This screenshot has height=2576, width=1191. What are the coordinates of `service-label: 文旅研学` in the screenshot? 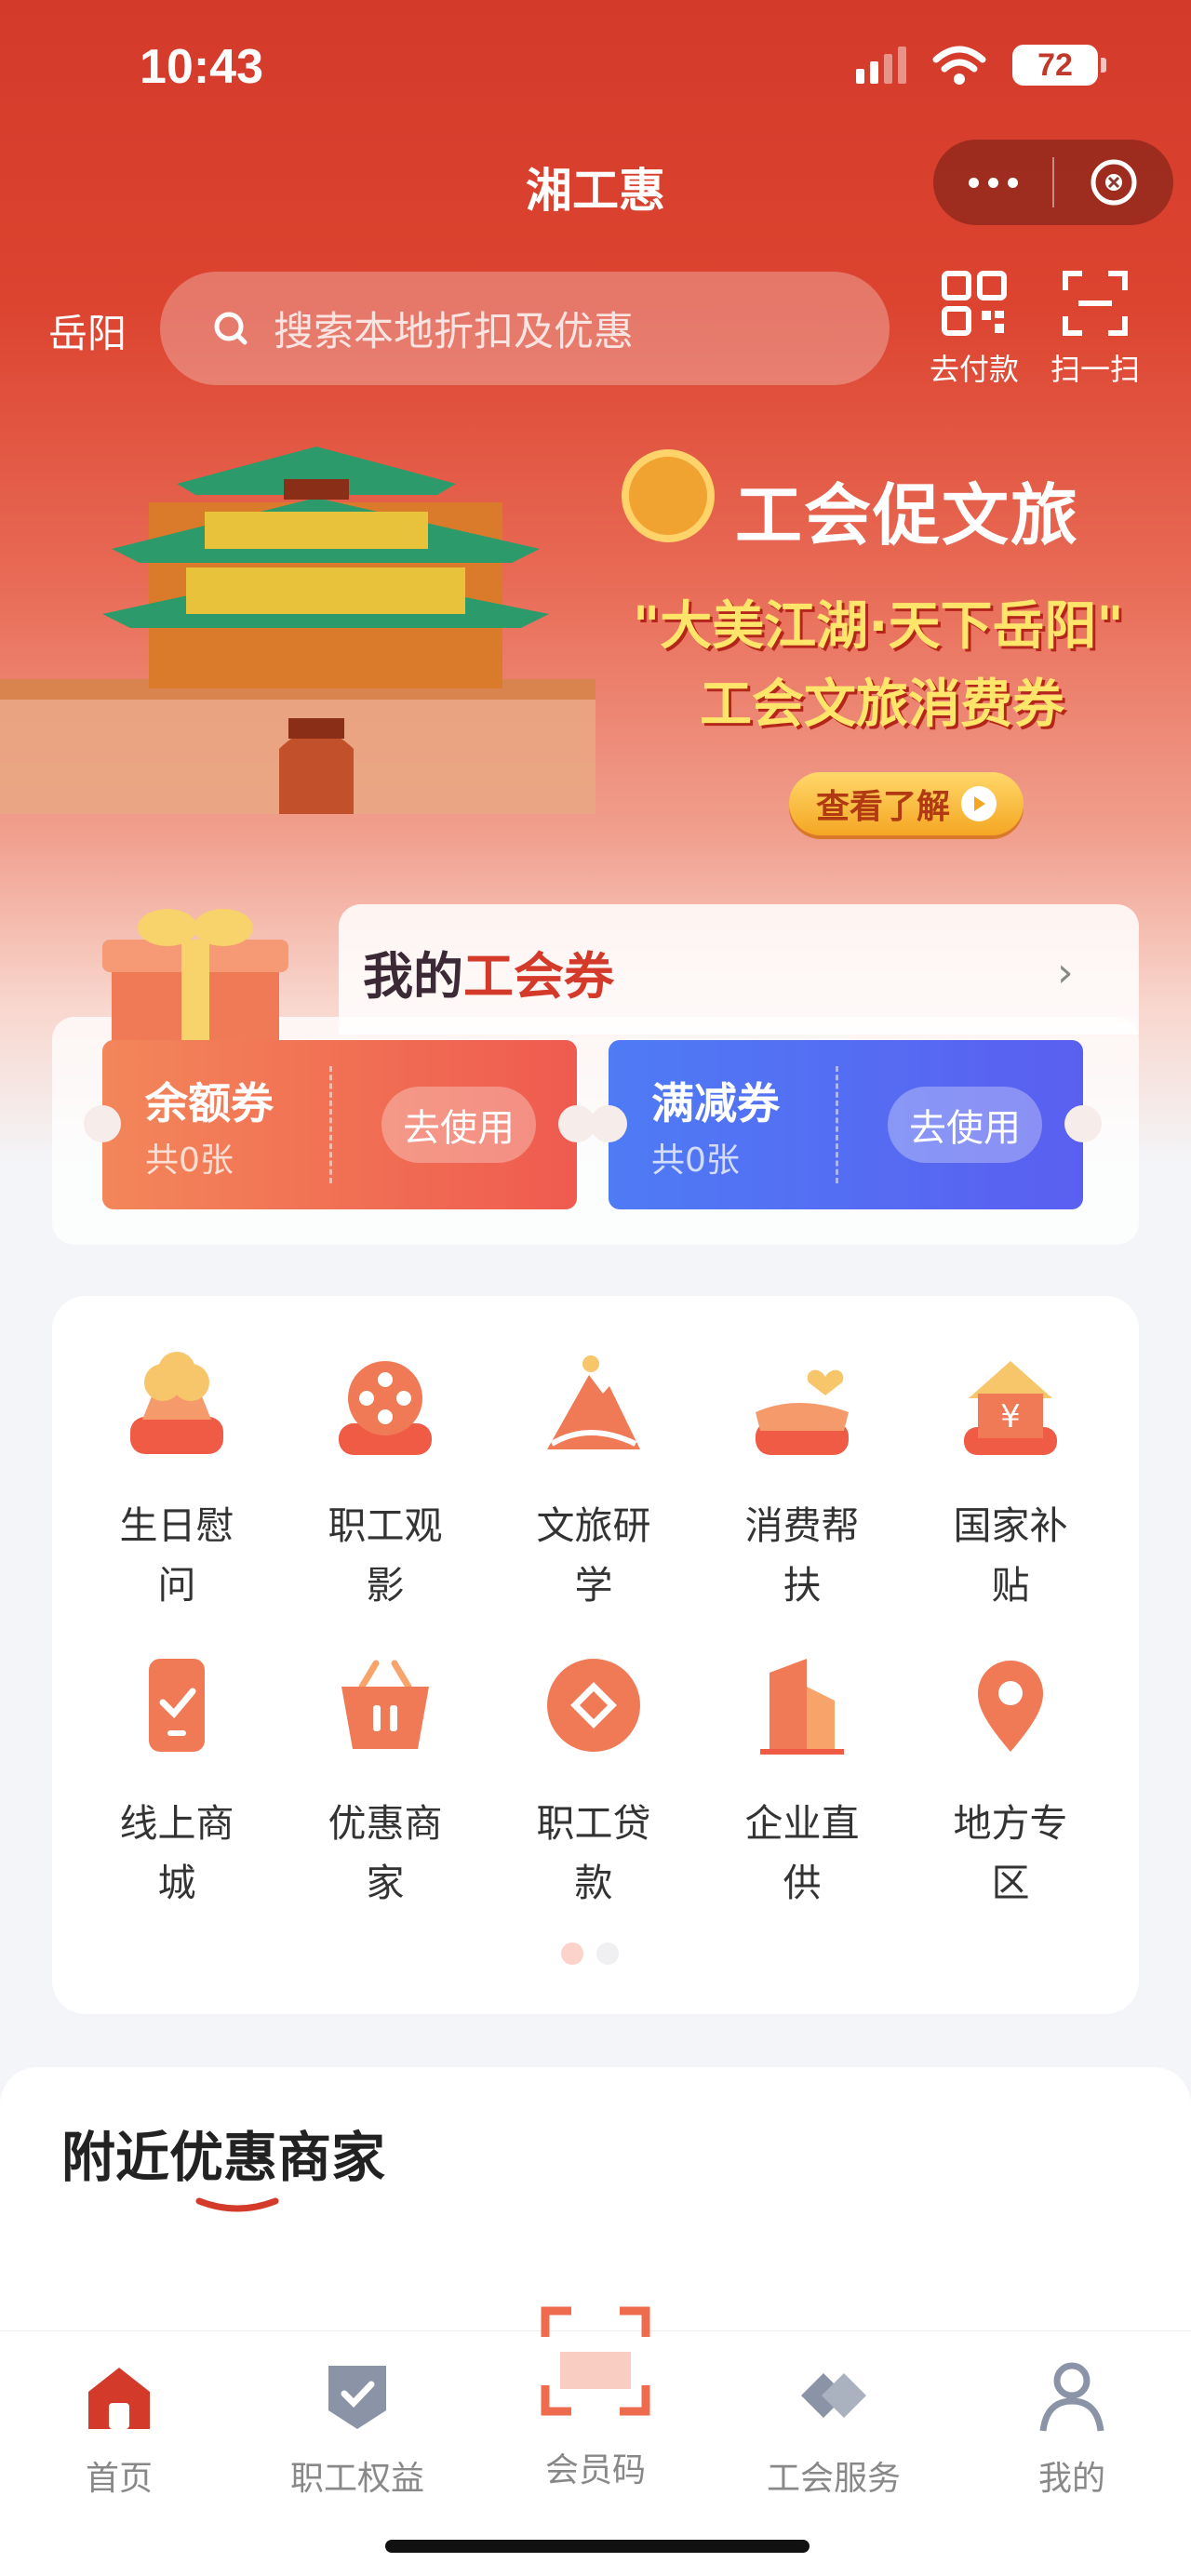 It's located at (593, 1555).